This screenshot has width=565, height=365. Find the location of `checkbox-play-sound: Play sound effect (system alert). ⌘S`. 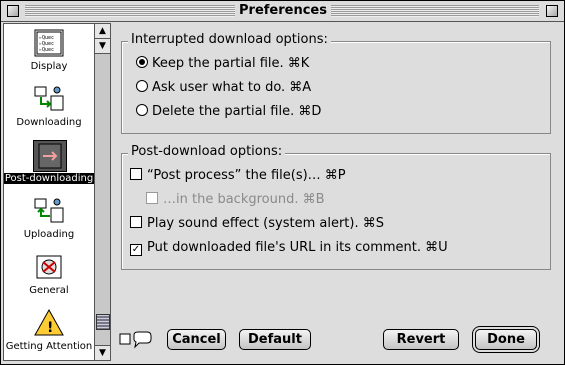

checkbox-play-sound: Play sound effect (system alert). ⌘S is located at coordinates (257, 223).